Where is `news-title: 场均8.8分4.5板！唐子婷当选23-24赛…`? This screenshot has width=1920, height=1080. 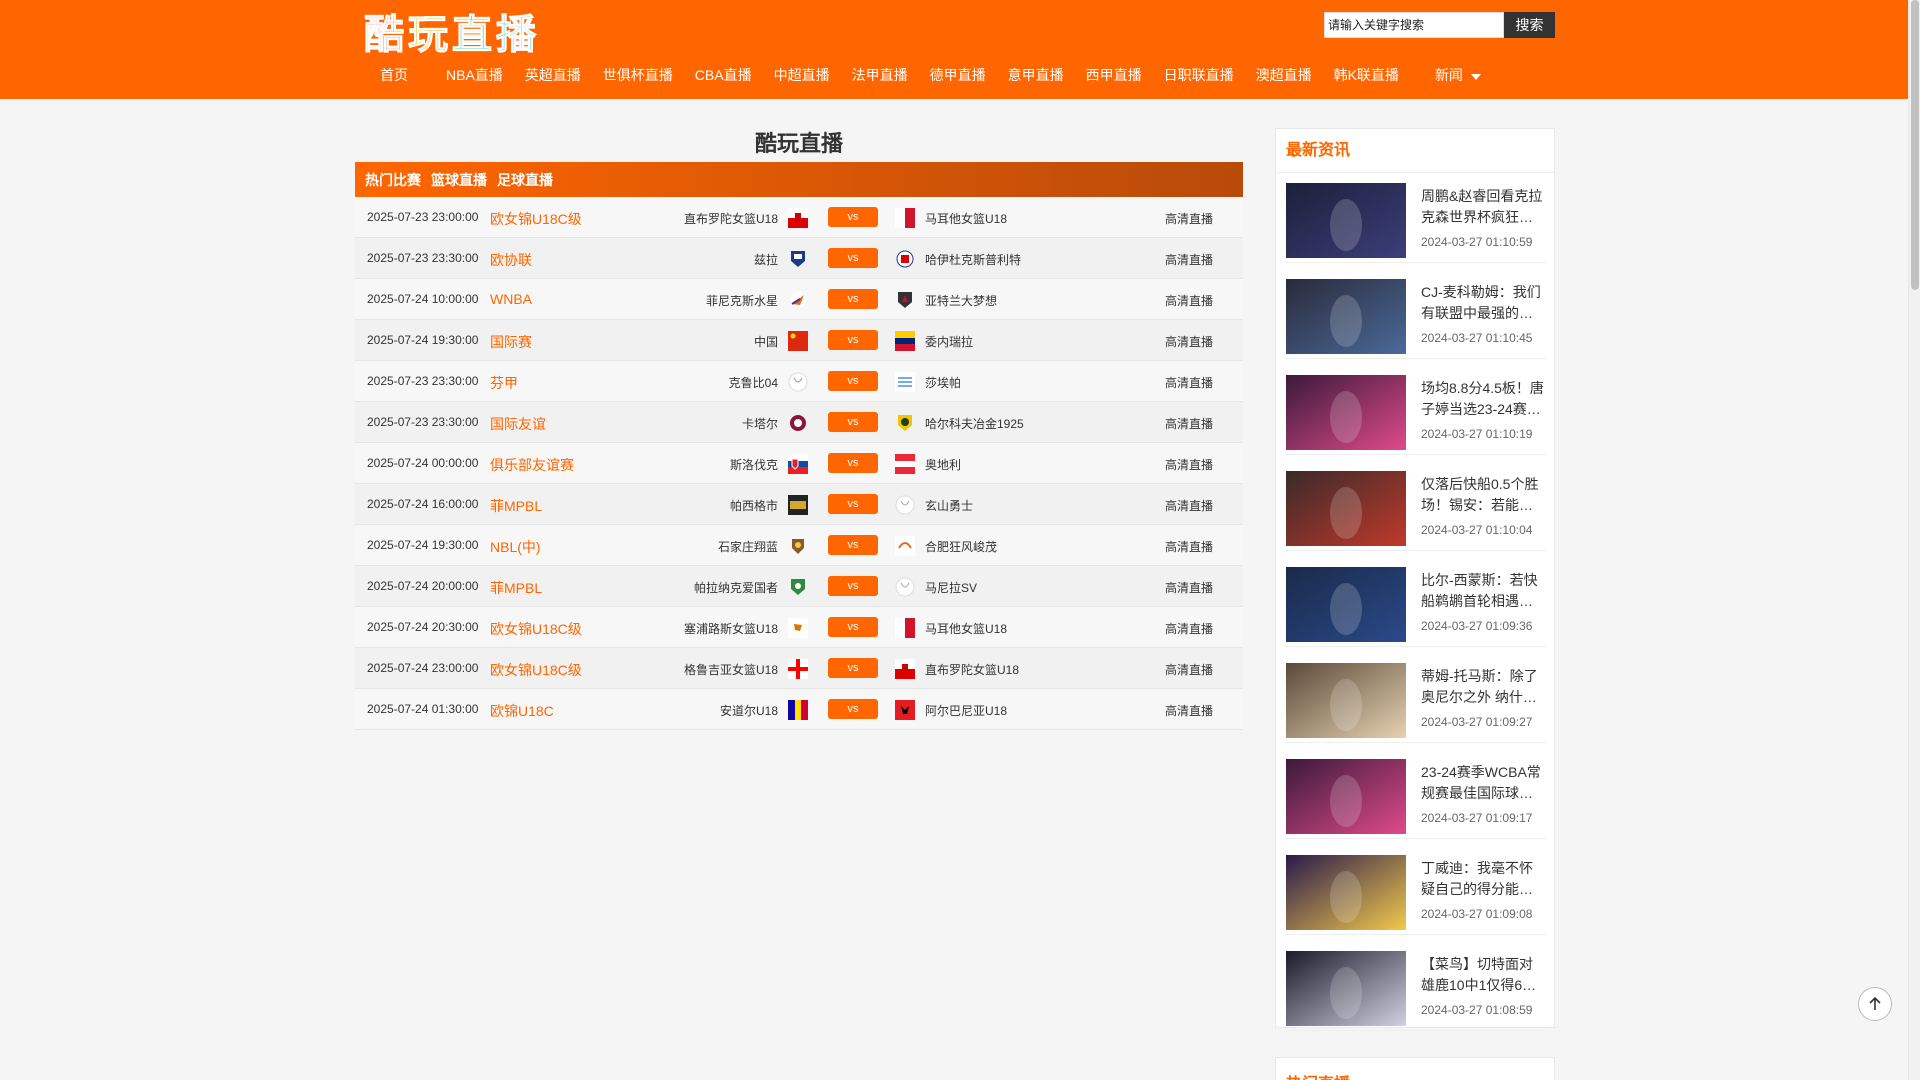
news-title: 场均8.8分4.5板！唐子婷当选23-24赛… is located at coordinates (1483, 399).